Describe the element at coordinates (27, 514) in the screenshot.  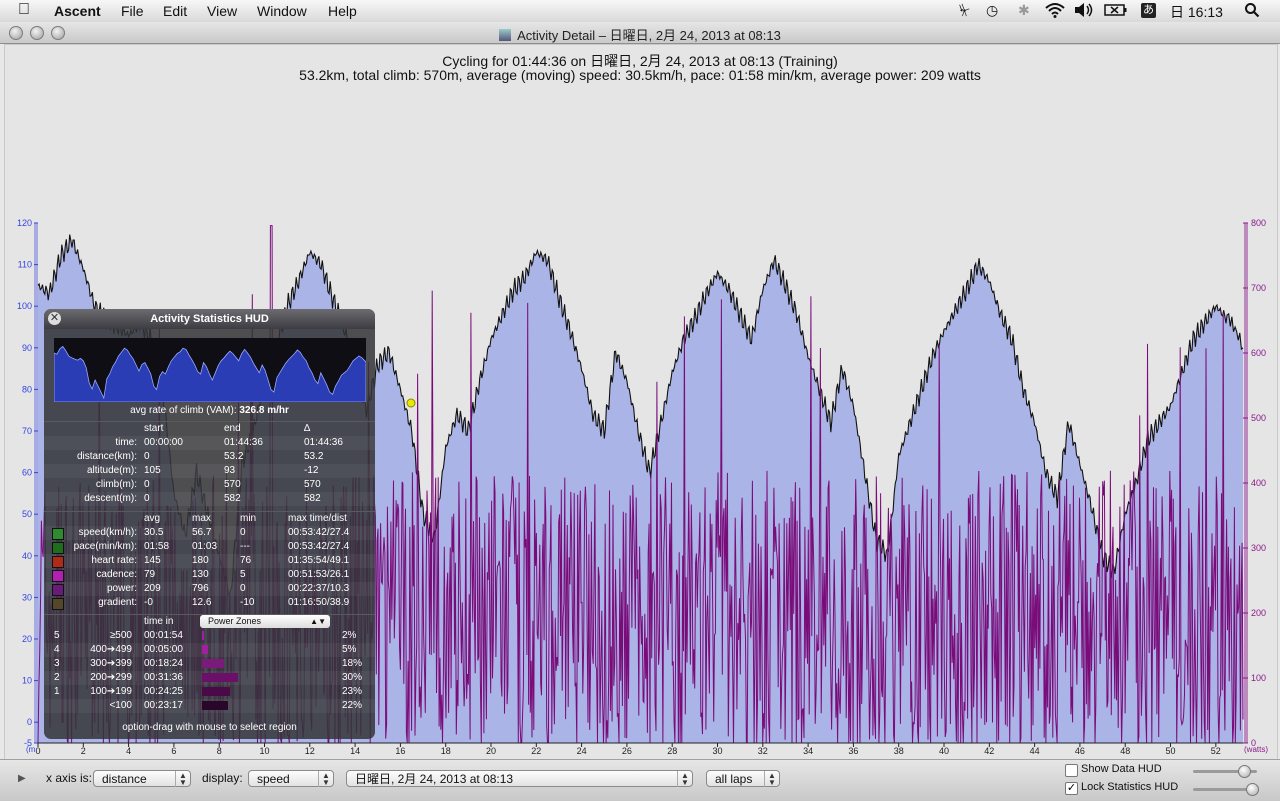
I see `y-left-tick-label: 50` at that location.